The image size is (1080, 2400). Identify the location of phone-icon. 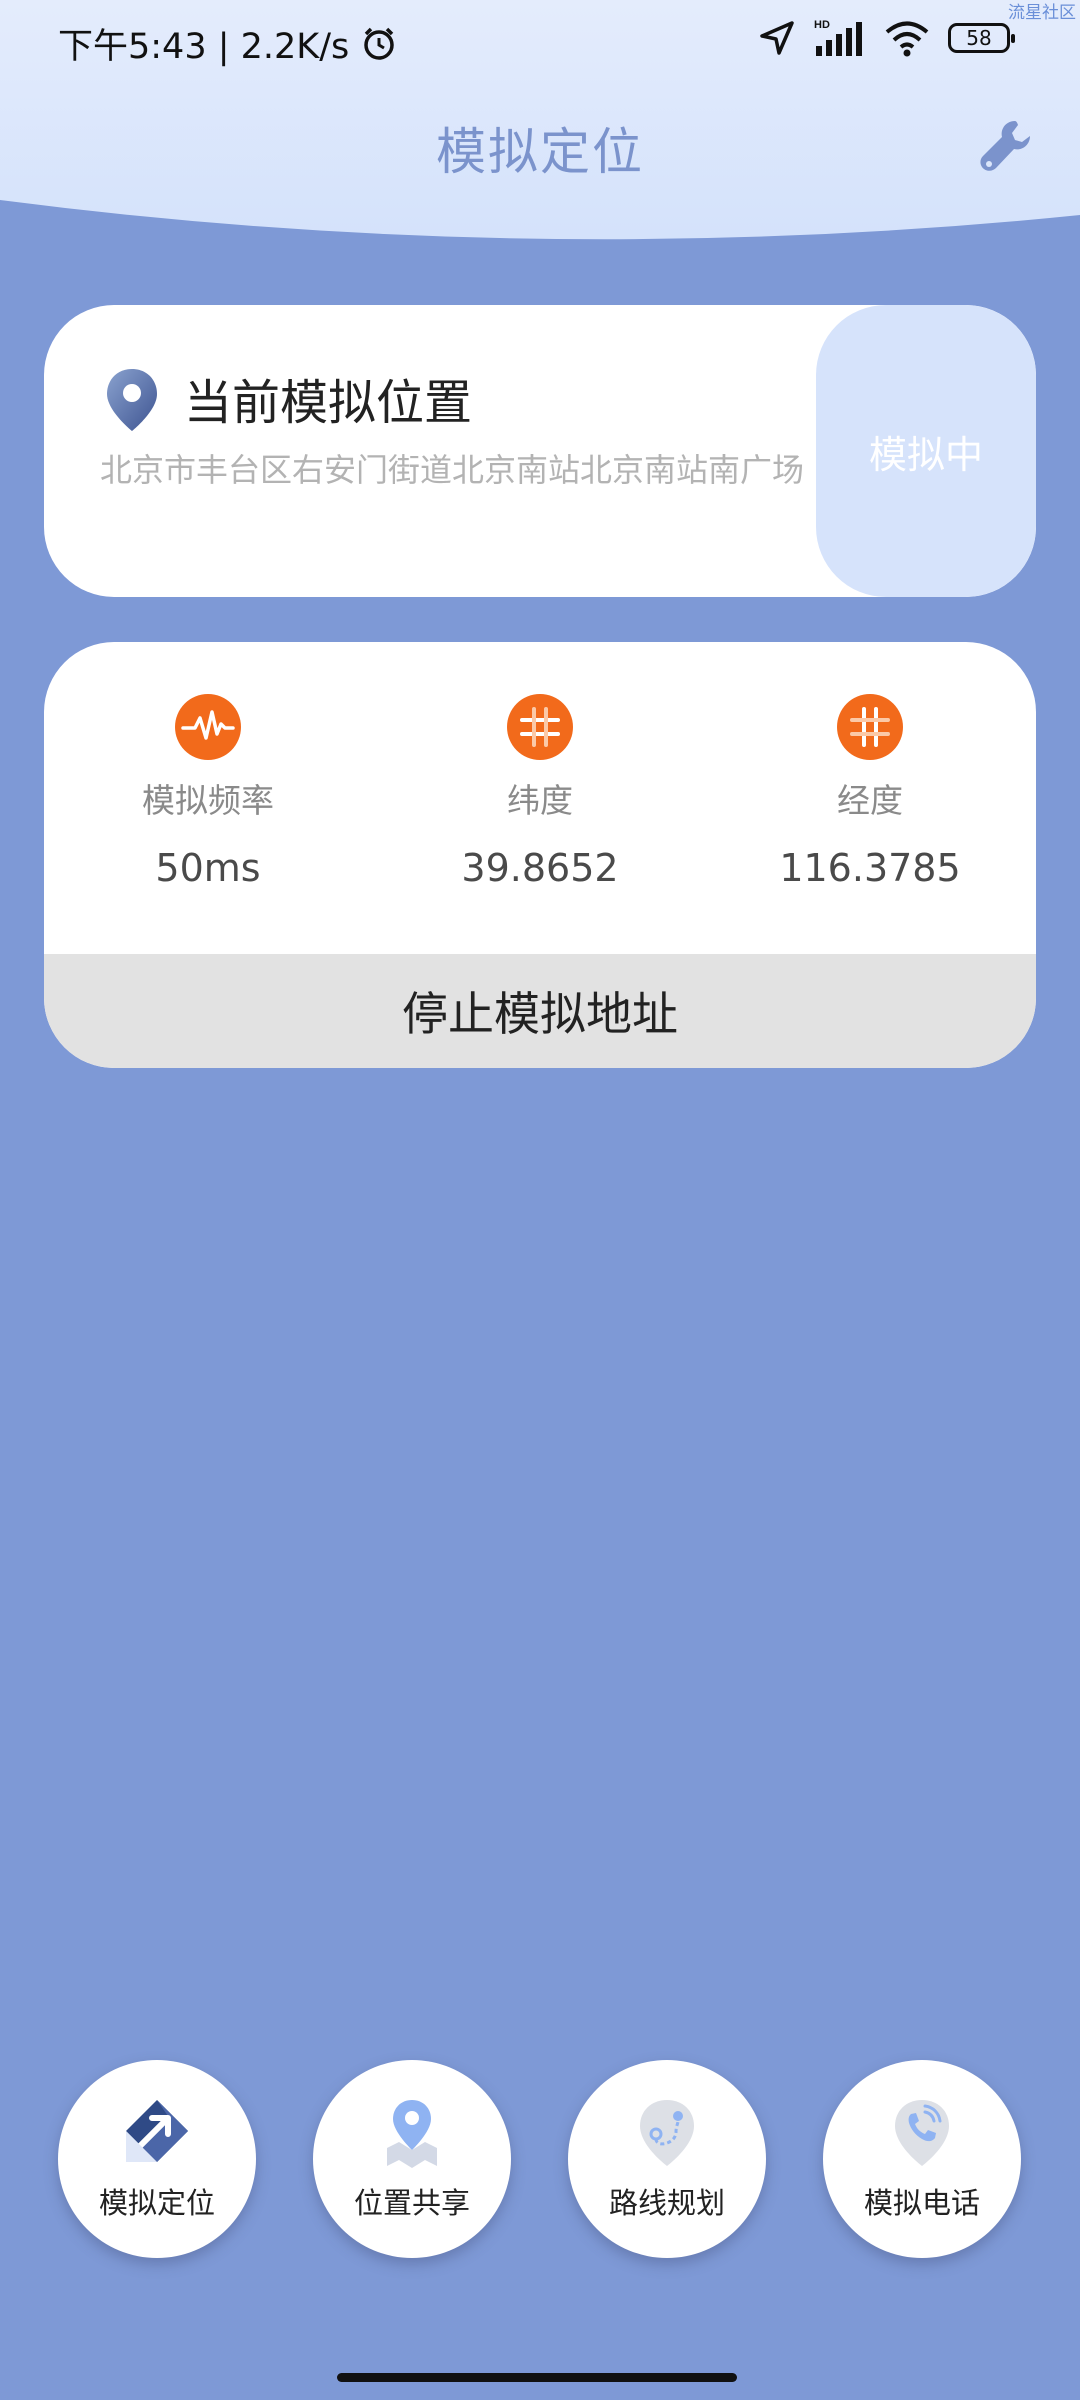
(922, 2133).